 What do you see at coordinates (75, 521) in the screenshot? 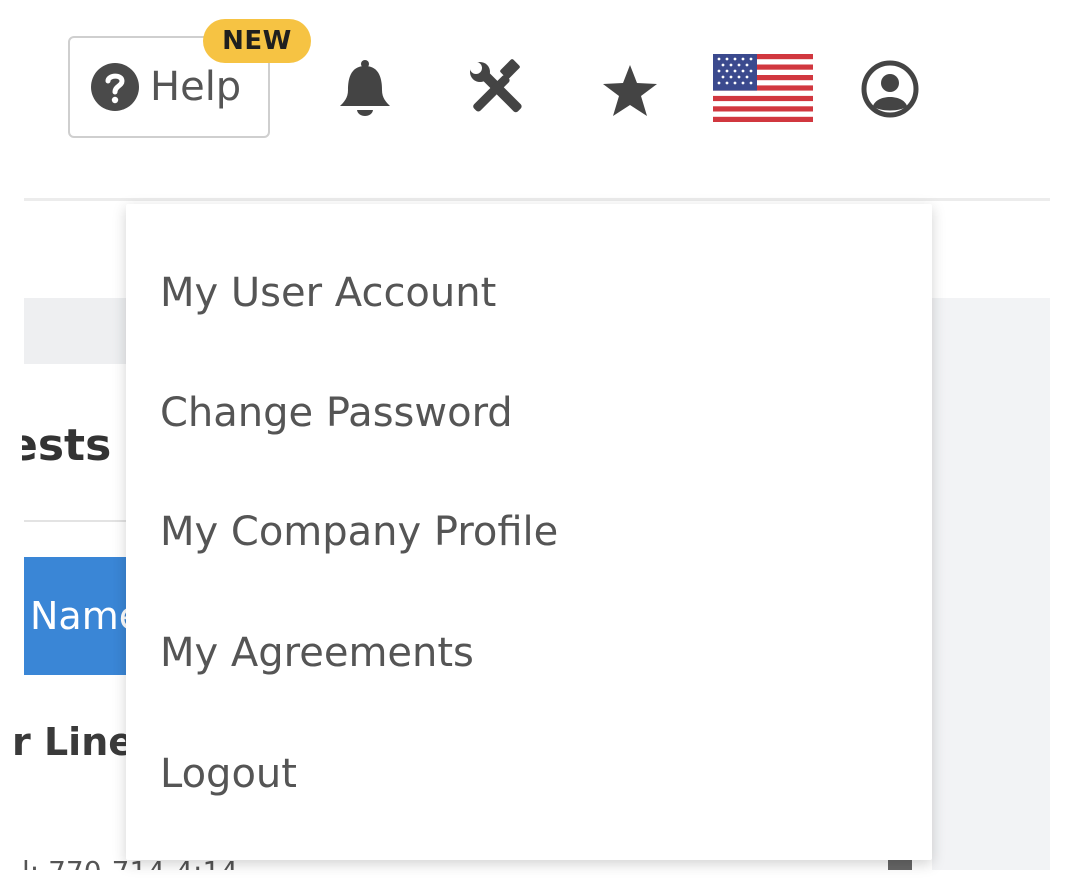
I see `background-divider` at bounding box center [75, 521].